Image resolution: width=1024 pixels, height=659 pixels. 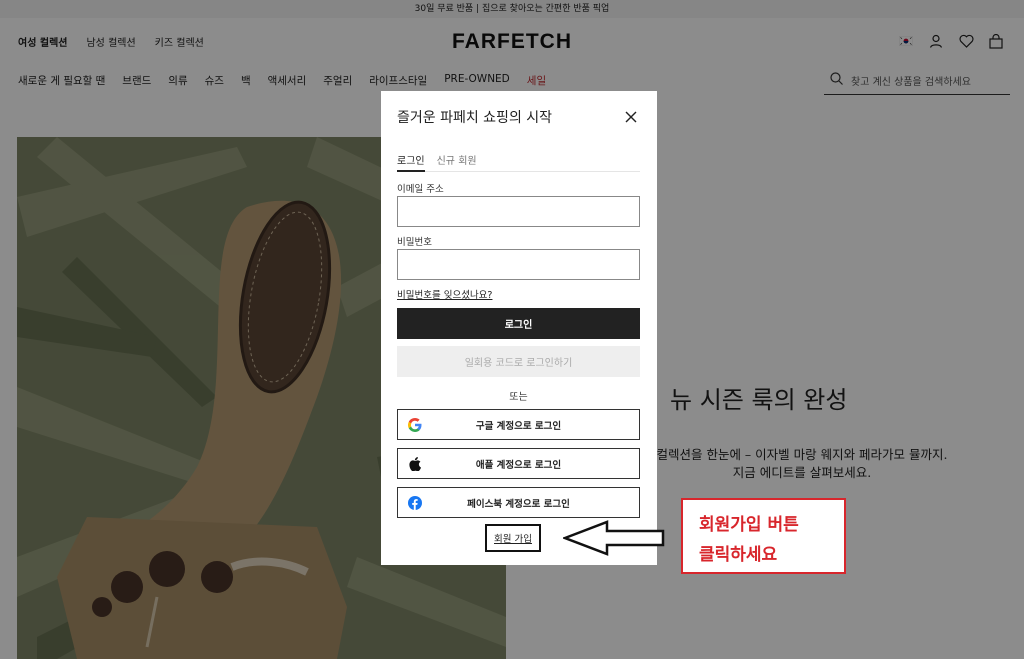 I want to click on modal-title: 즐거운 파페치 쇼핑의 시작, so click(x=475, y=118).